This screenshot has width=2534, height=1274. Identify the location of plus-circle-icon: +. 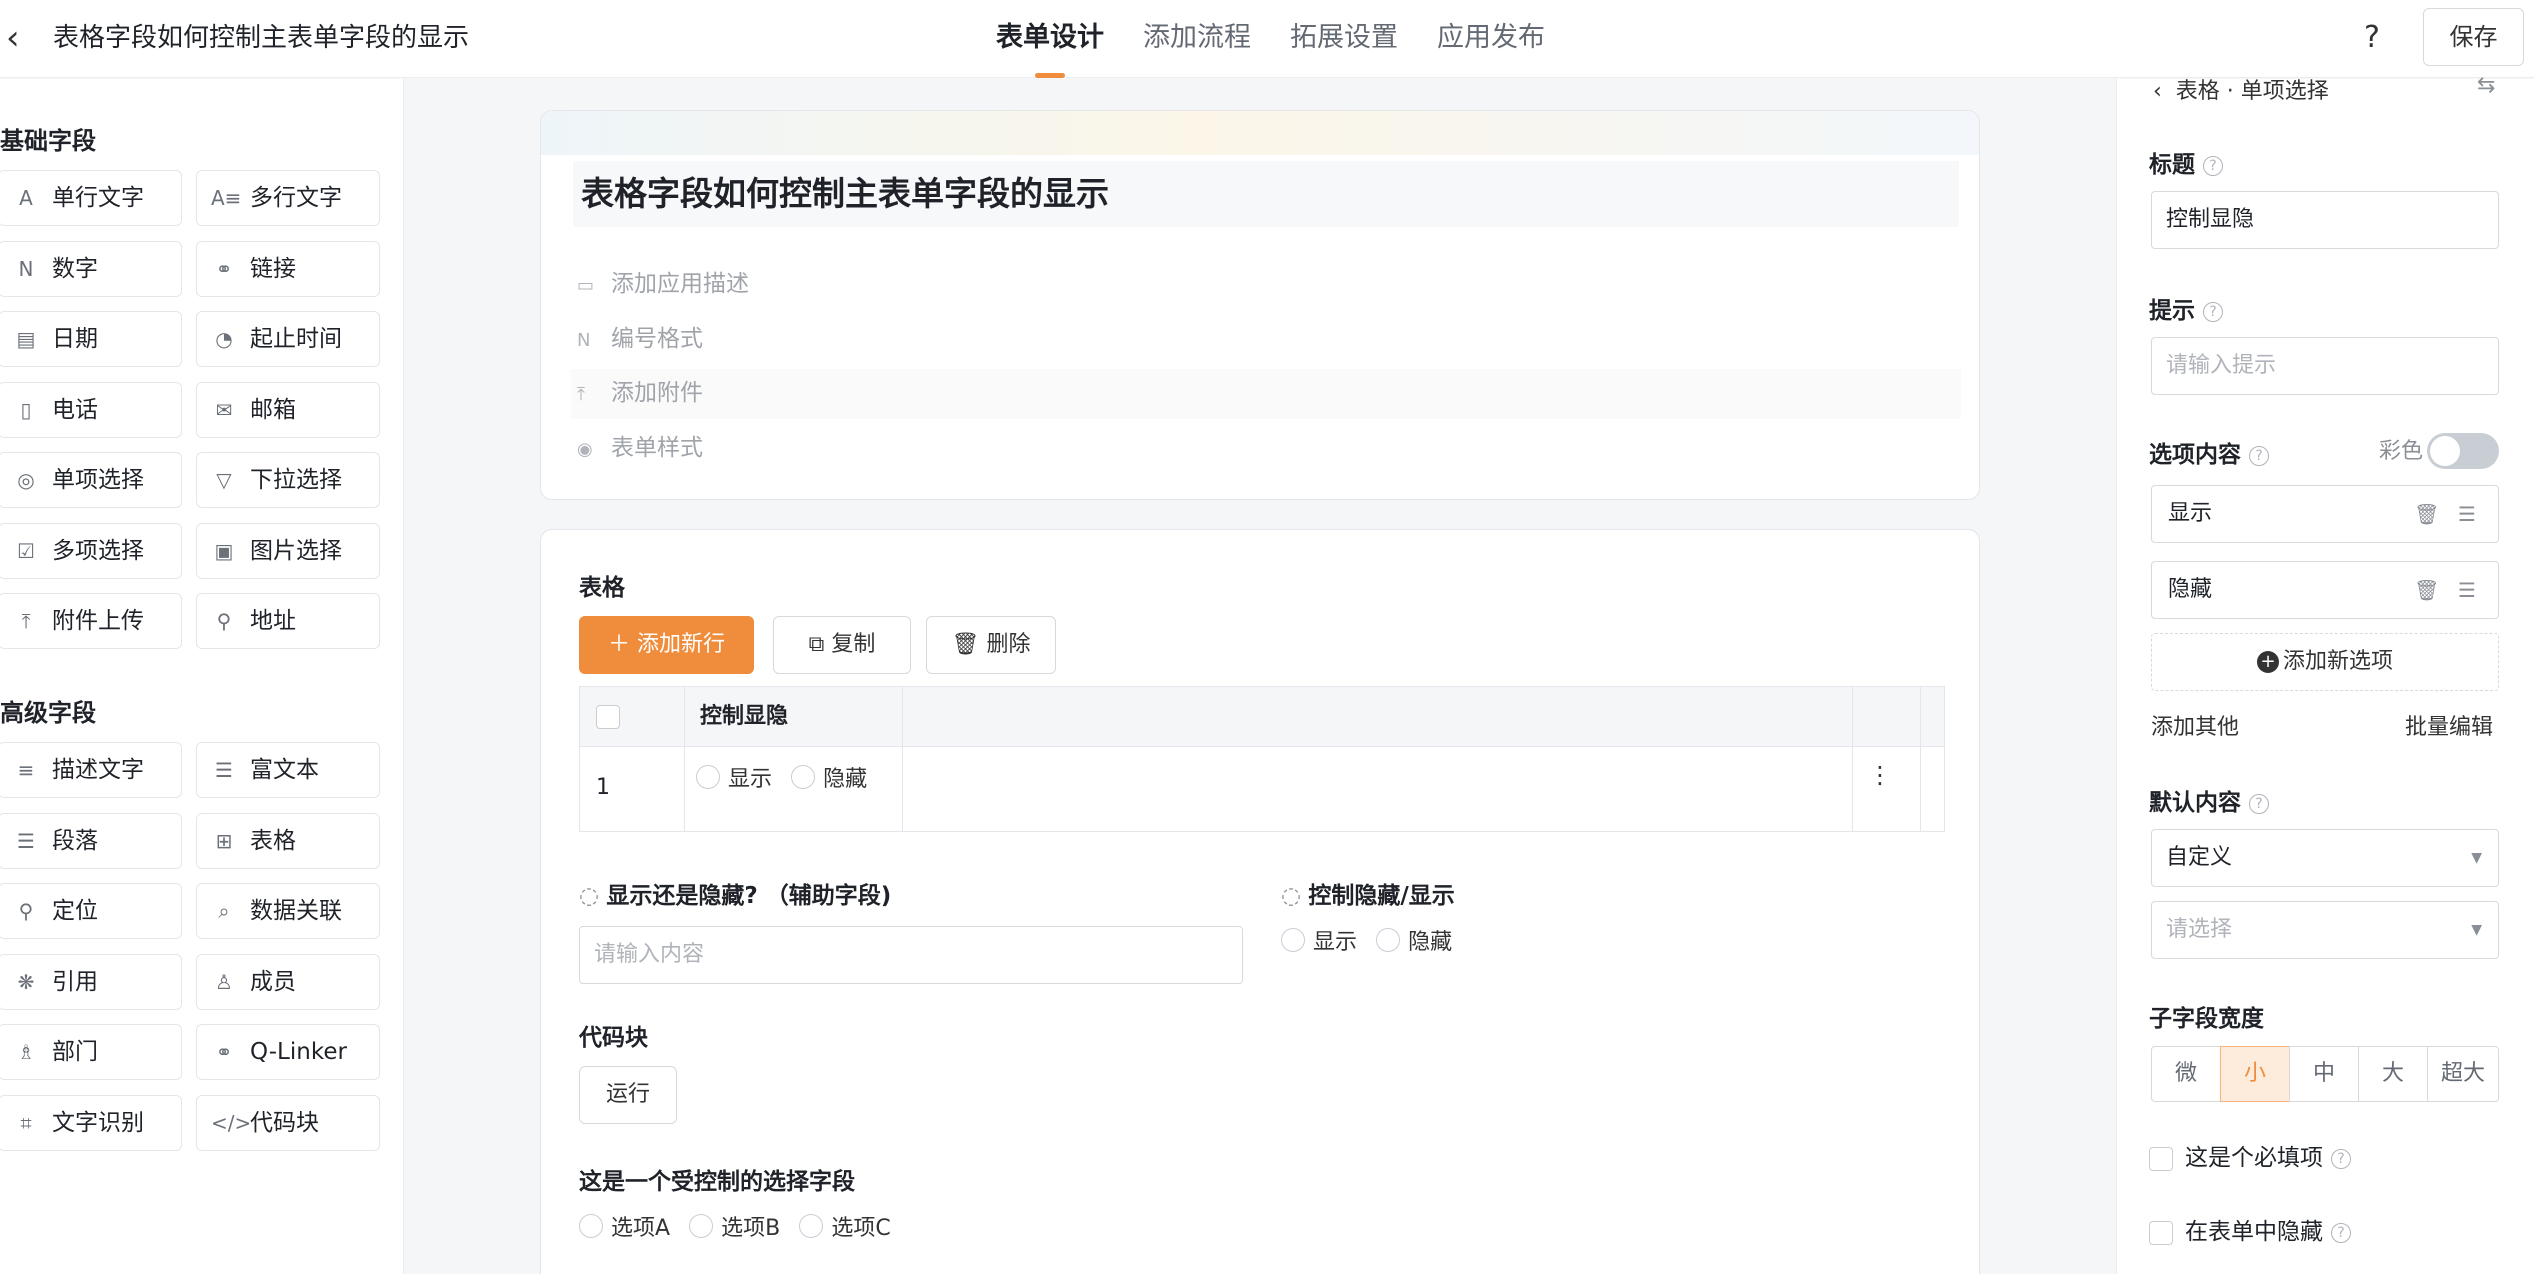
(2267, 662).